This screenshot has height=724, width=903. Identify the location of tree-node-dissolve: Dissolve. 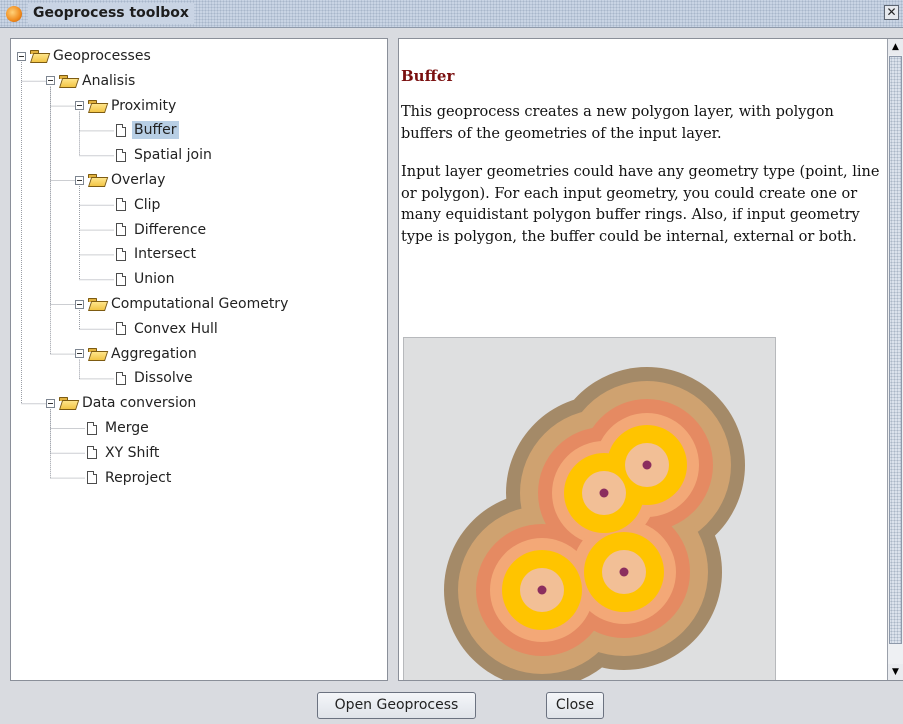
(154, 378).